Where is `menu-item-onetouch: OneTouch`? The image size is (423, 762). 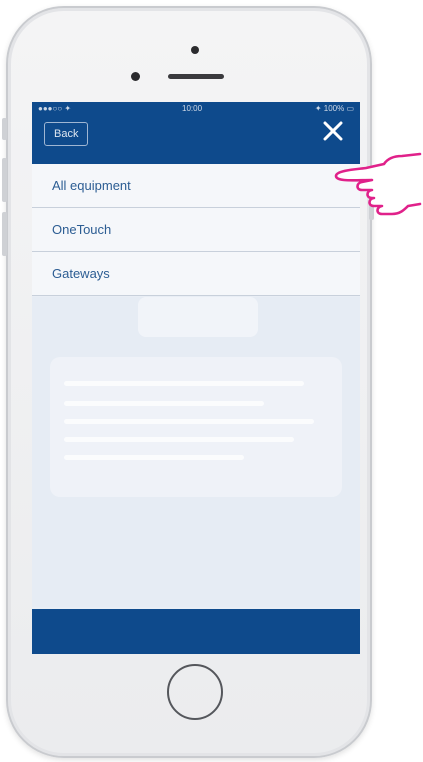 menu-item-onetouch: OneTouch is located at coordinates (196, 230).